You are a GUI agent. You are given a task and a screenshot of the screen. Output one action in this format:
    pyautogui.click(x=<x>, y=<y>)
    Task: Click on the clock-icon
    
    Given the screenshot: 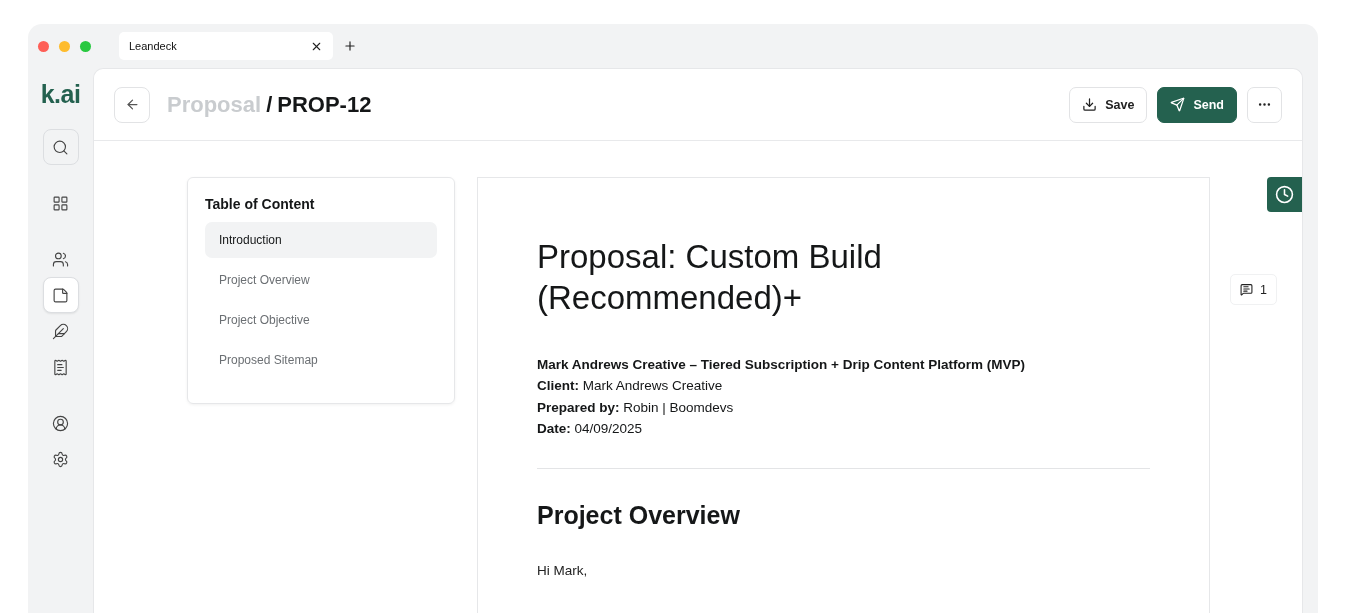 What is the action you would take?
    pyautogui.click(x=1284, y=194)
    